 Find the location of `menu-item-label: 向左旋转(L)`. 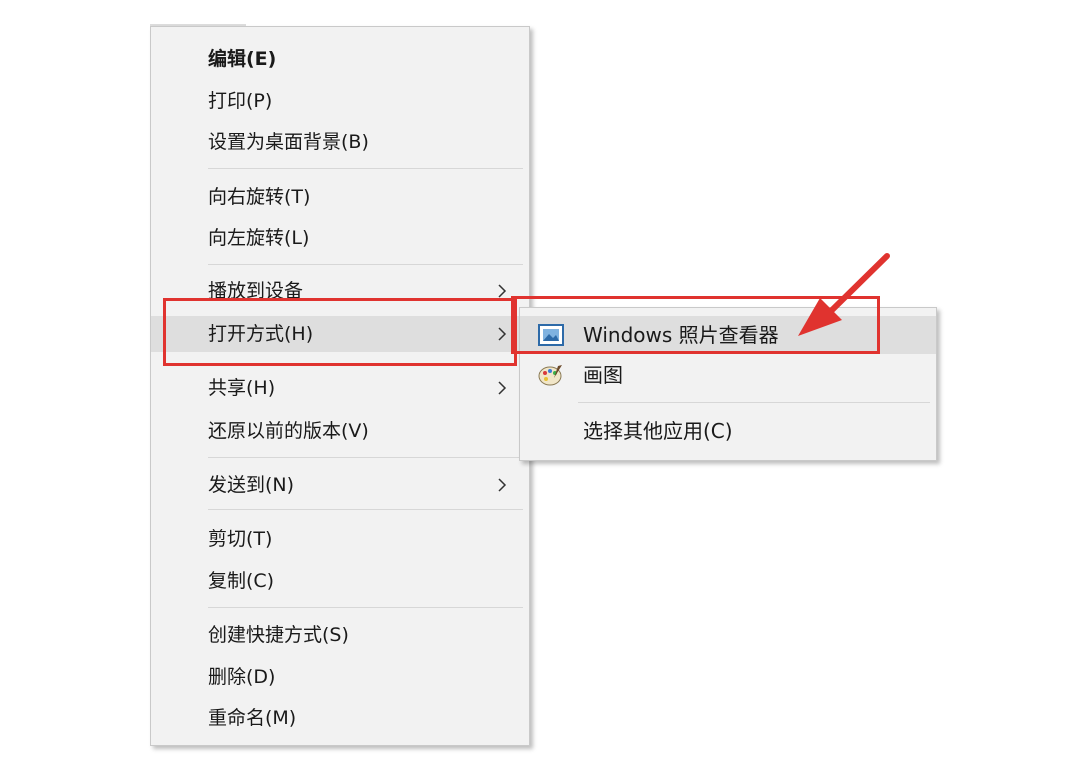

menu-item-label: 向左旋转(L) is located at coordinates (259, 238).